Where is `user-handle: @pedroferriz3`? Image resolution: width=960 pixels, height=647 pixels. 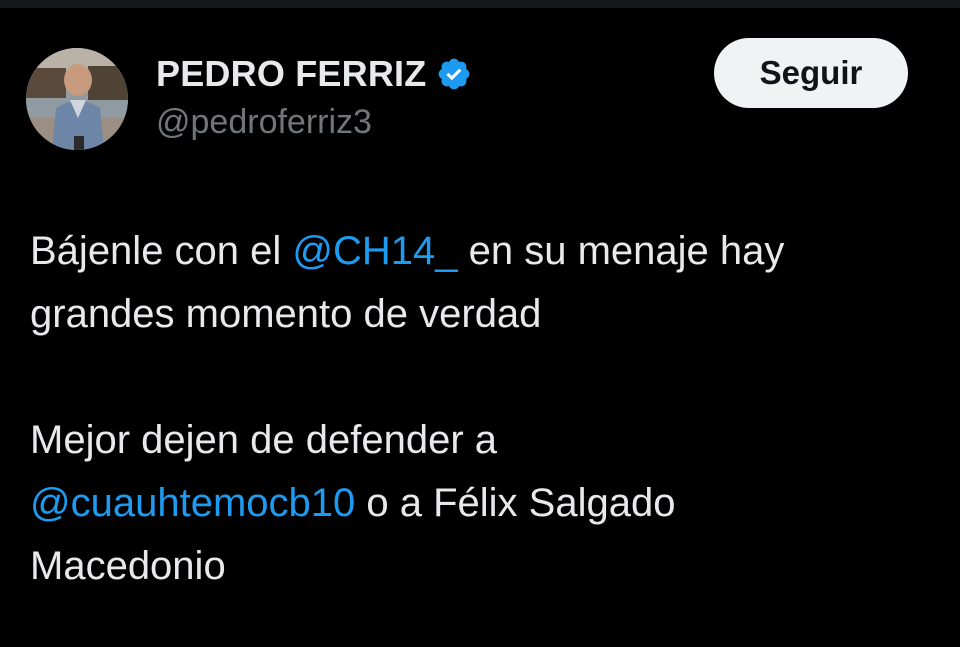 user-handle: @pedroferriz3 is located at coordinates (264, 122).